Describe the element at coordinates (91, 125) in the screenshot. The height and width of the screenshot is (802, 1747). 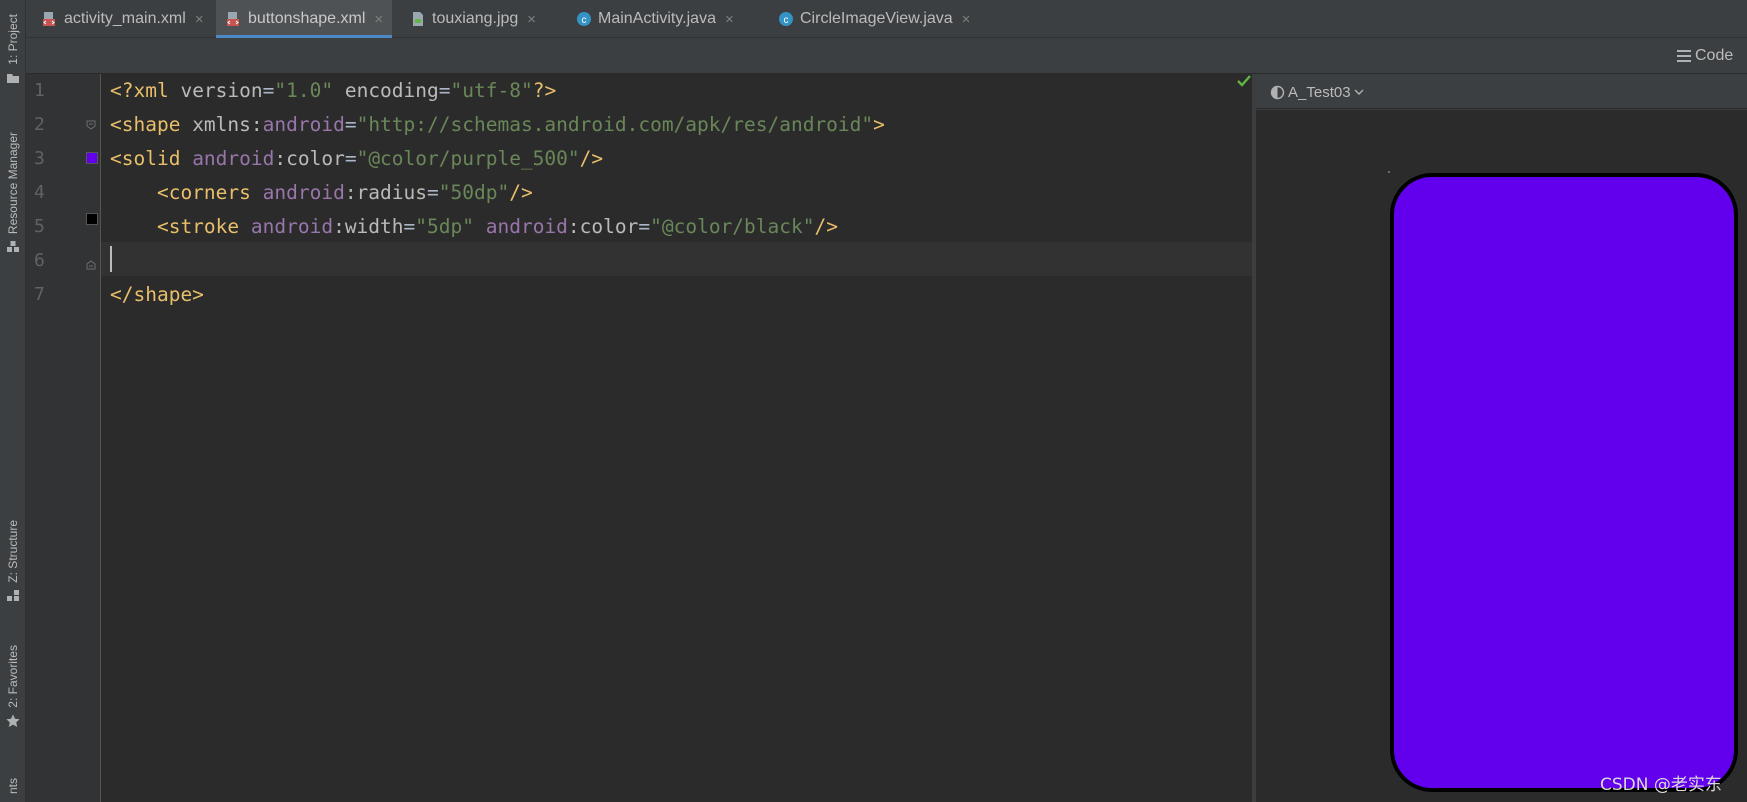
I see `fold-open-icon` at that location.